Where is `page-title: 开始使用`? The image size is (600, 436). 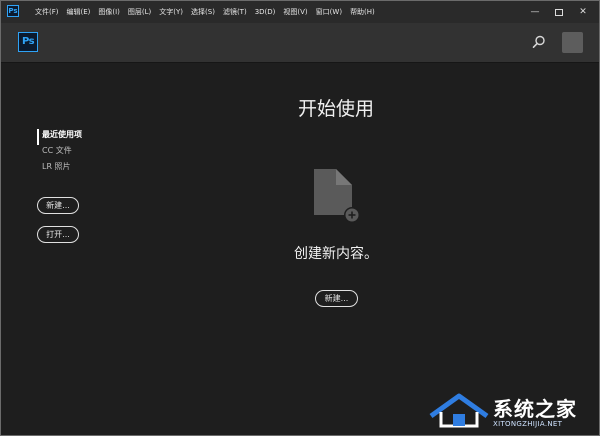
page-title: 开始使用 is located at coordinates (335, 109).